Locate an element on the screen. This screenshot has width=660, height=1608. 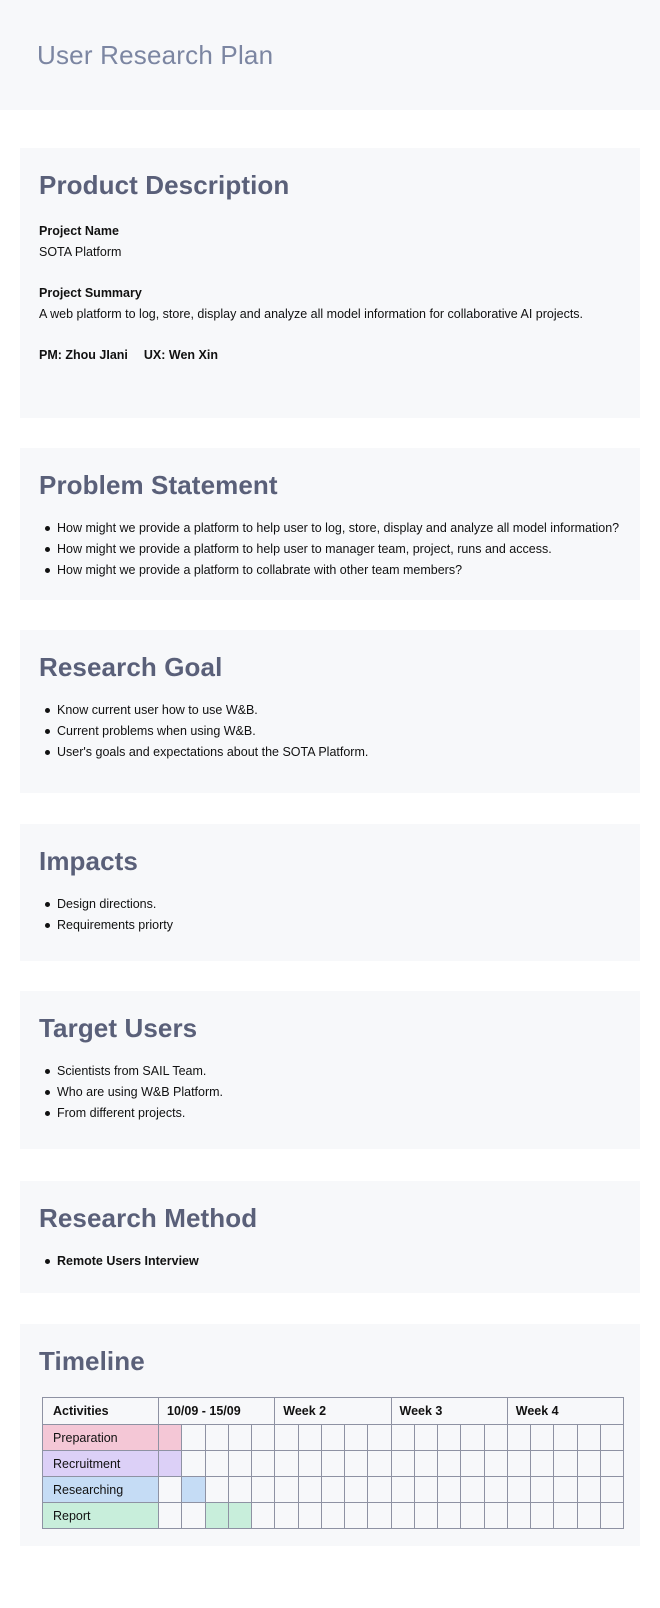
ux-name: UX: Wen Xin is located at coordinates (180, 355).